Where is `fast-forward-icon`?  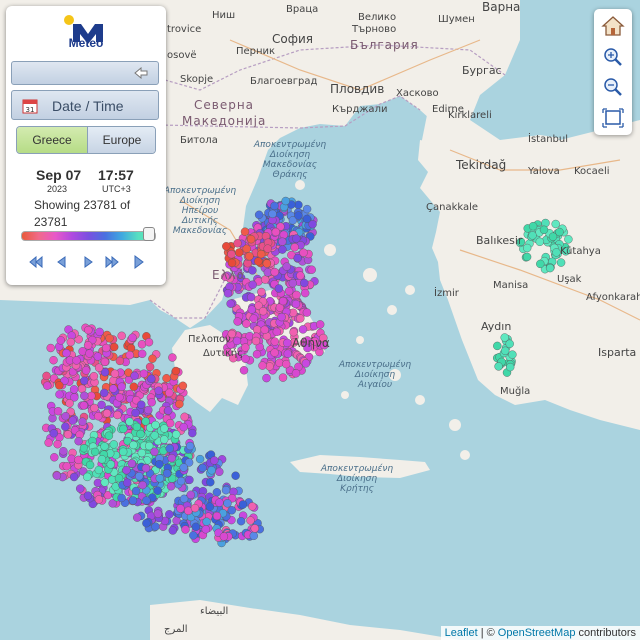
fast-forward-icon is located at coordinates (112, 262).